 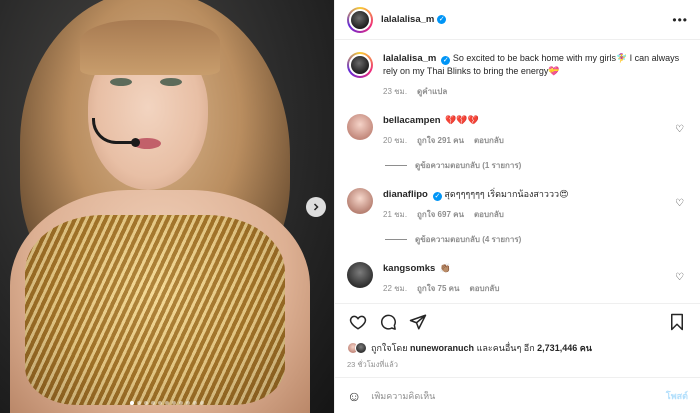 I want to click on comment-likes: ถูกใจ 697 คน, so click(x=440, y=214).